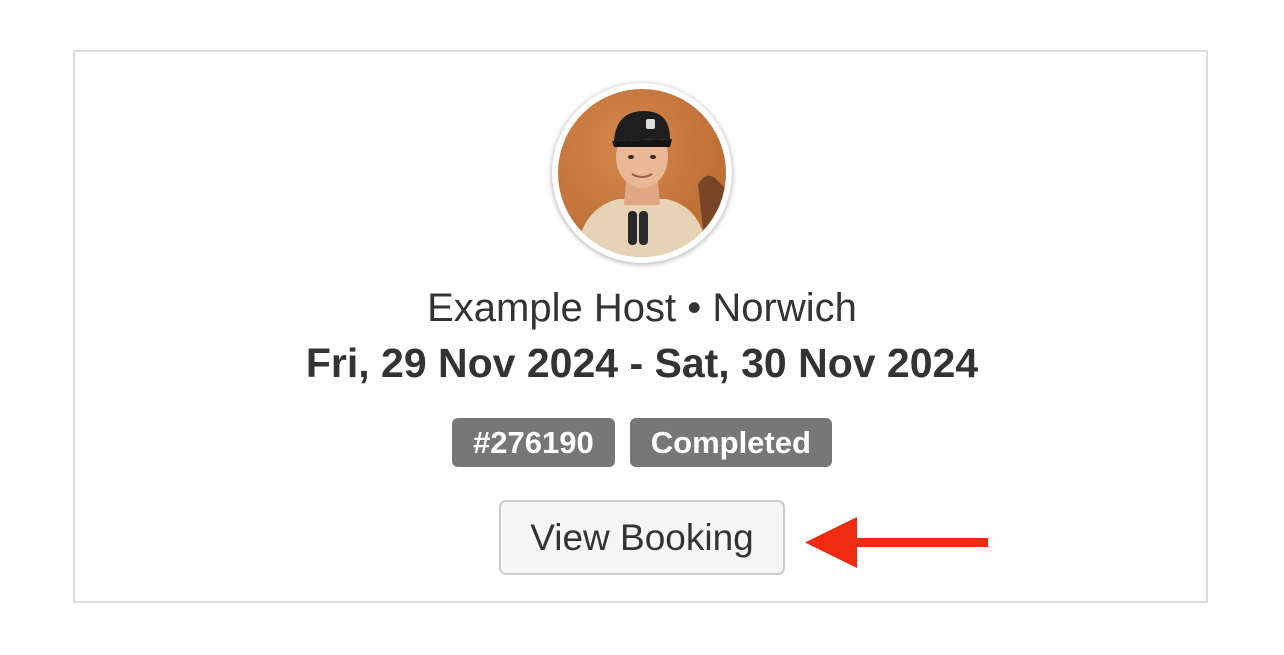 This screenshot has height=655, width=1284. What do you see at coordinates (896, 542) in the screenshot?
I see `left-arrow-icon` at bounding box center [896, 542].